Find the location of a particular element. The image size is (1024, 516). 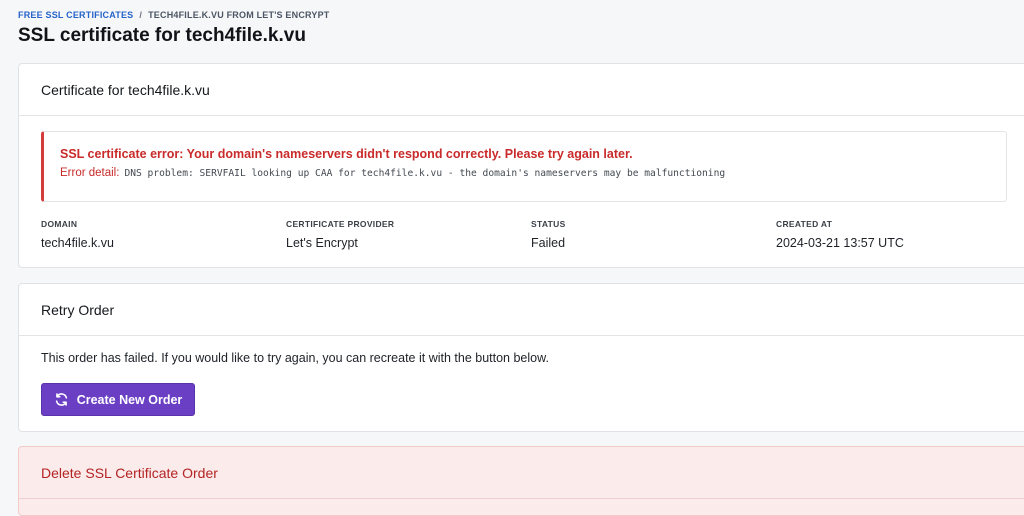

breadcrumb-current: TECH4FILE.K.VU FROM LET'S ENCRYPT is located at coordinates (239, 15).